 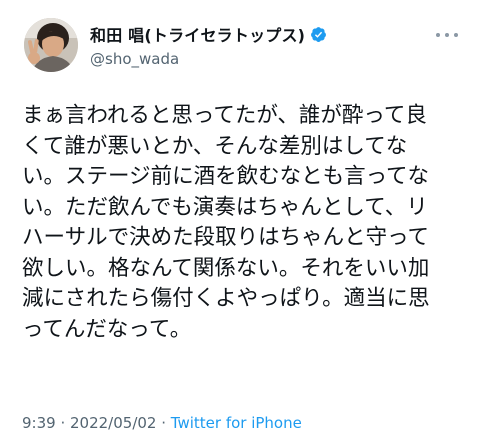 I want to click on tweet-source-link: Twitter for iPhone, so click(x=236, y=423).